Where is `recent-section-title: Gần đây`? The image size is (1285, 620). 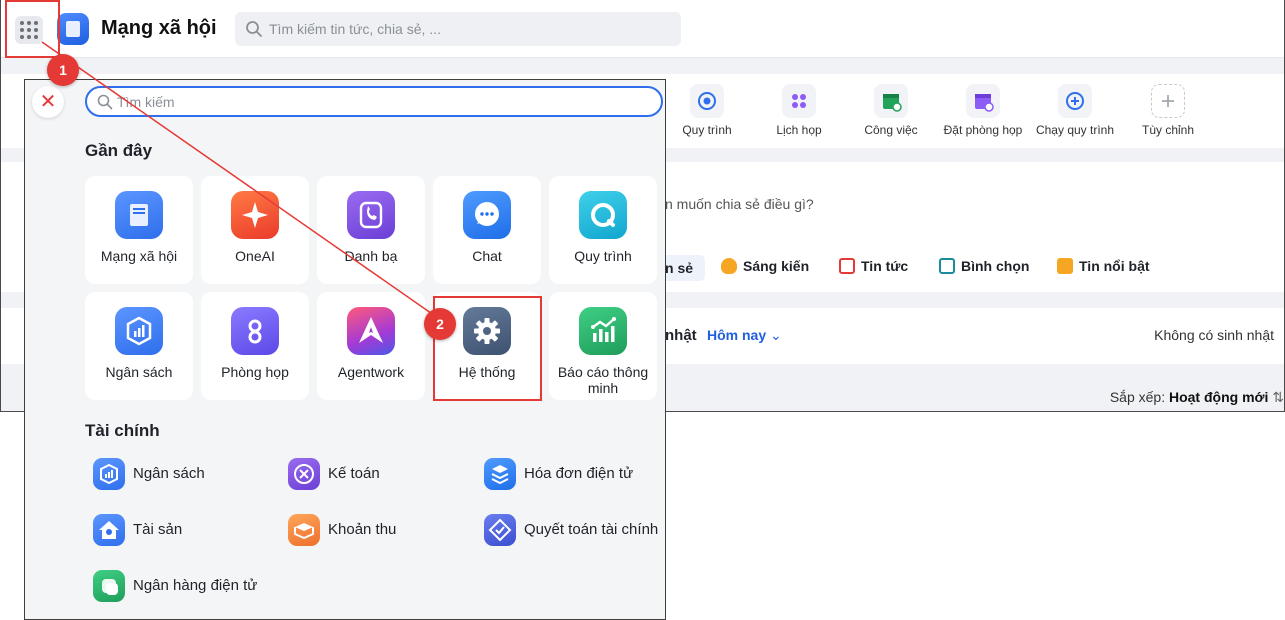 recent-section-title: Gần đây is located at coordinates (119, 150).